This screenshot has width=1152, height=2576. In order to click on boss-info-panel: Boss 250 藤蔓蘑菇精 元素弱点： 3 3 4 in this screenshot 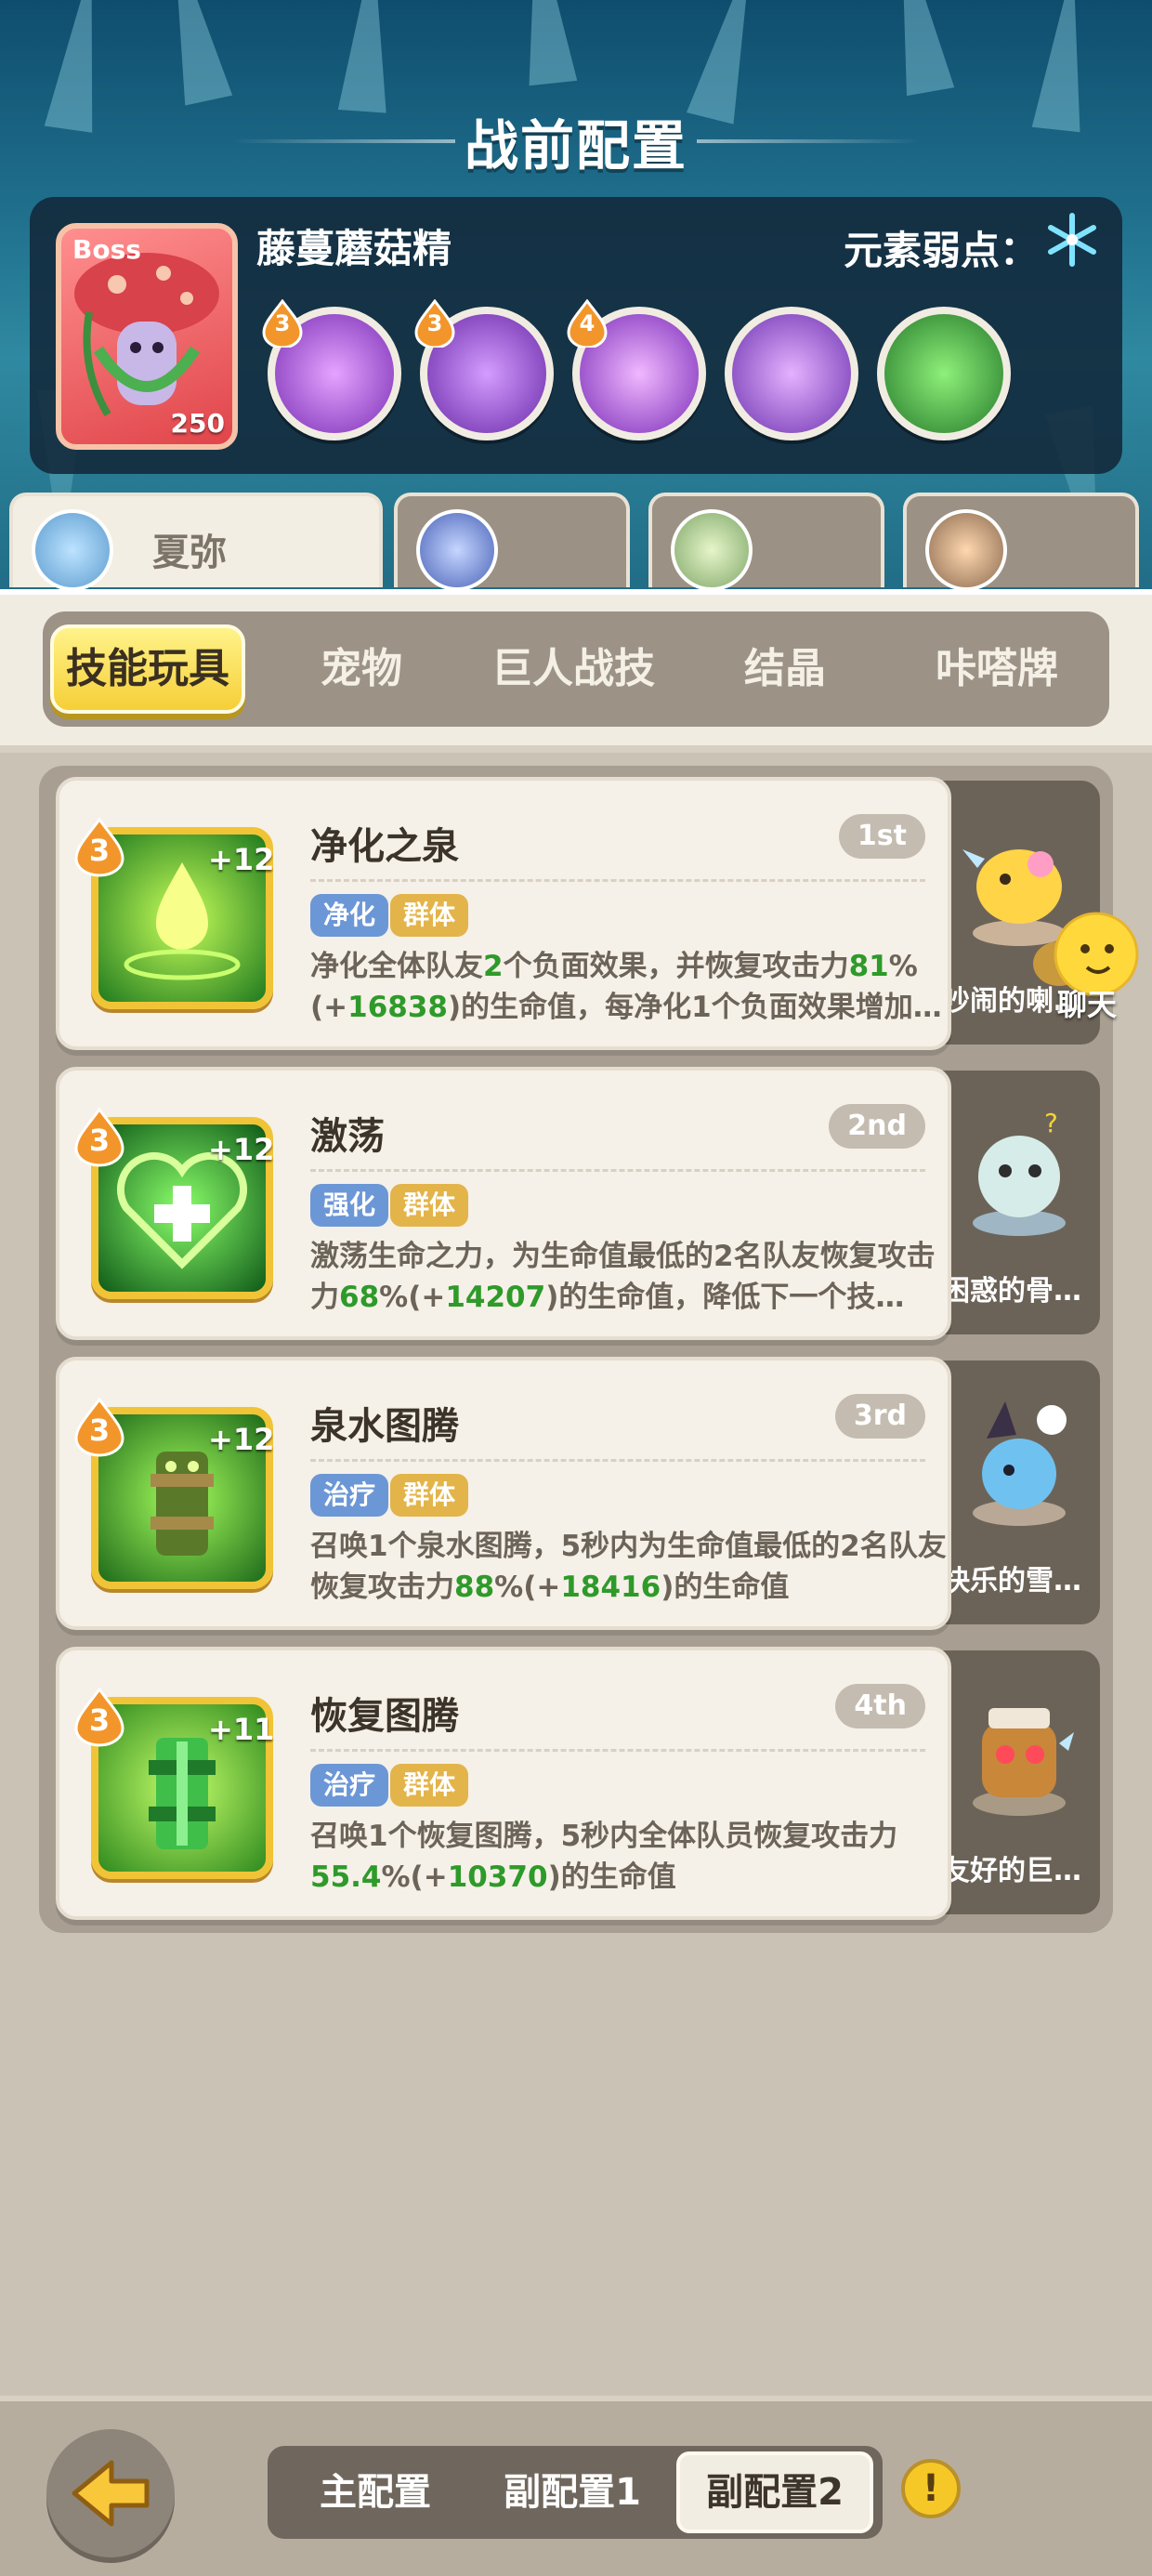, I will do `click(576, 335)`.